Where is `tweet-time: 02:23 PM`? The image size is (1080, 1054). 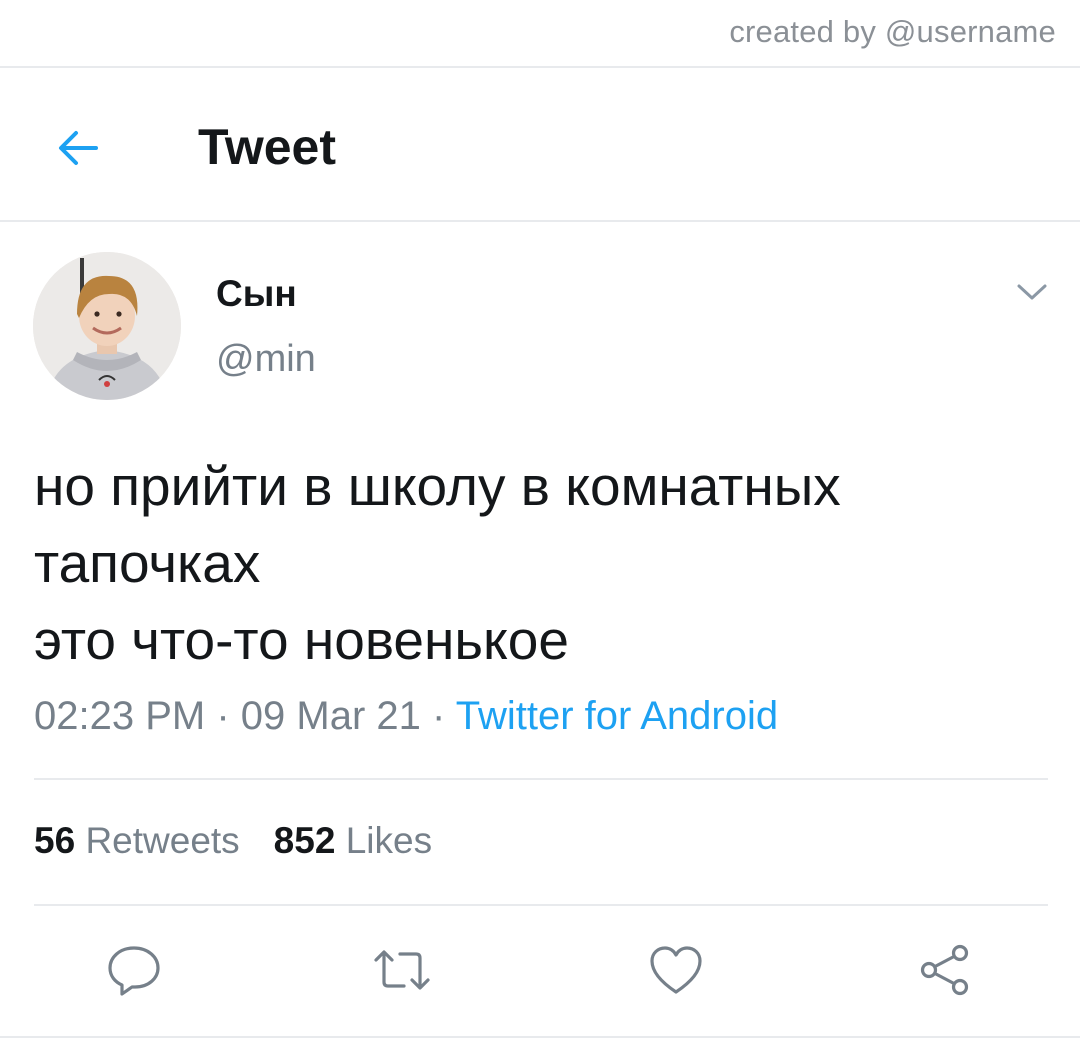 tweet-time: 02:23 PM is located at coordinates (120, 716).